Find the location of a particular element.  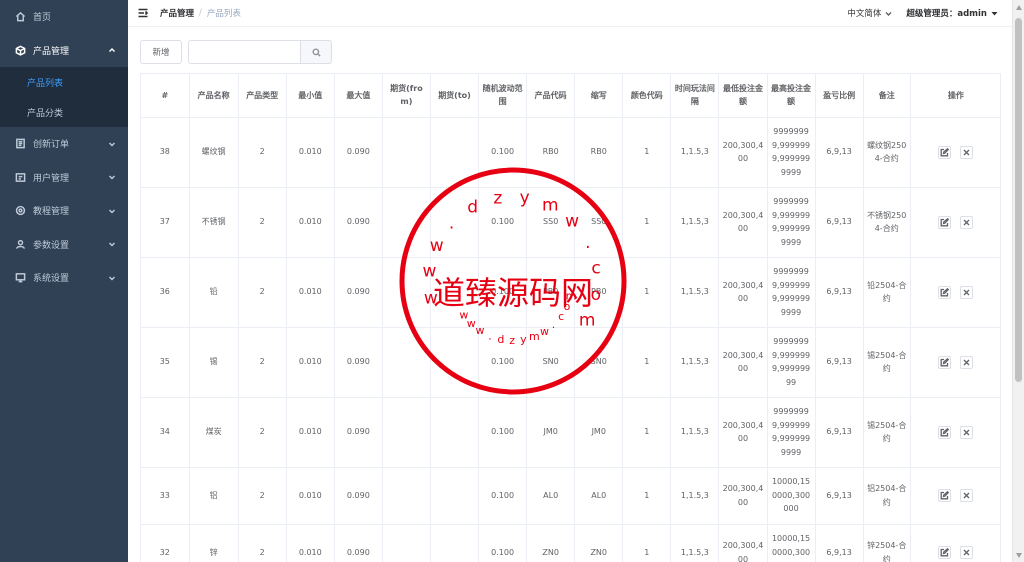

sidebar-submenu: 产品列表 产品分类 is located at coordinates (64, 97).